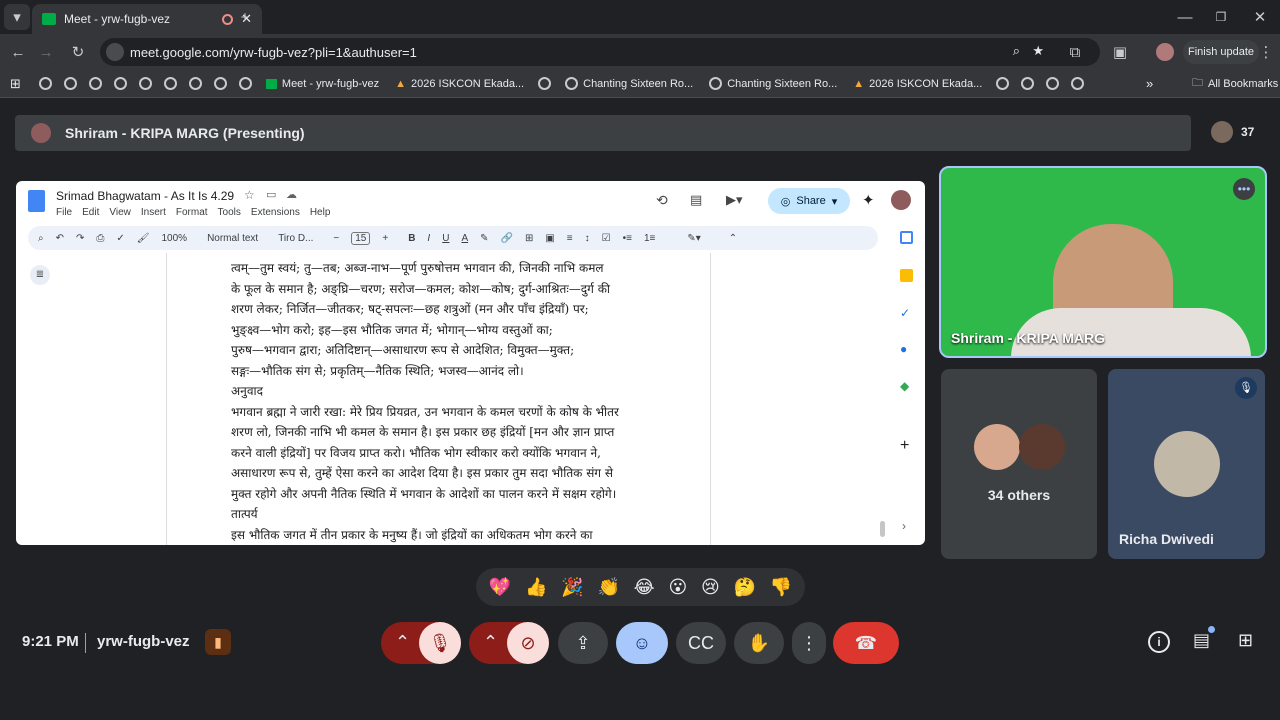 The image size is (1280, 720). Describe the element at coordinates (570, 238) in the screenshot. I see `align-icon: ≡` at that location.